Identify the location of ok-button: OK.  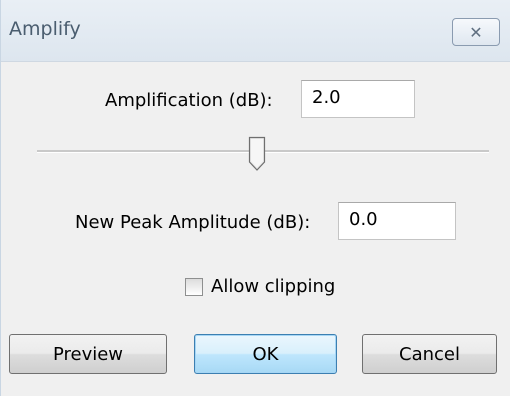
(265, 354).